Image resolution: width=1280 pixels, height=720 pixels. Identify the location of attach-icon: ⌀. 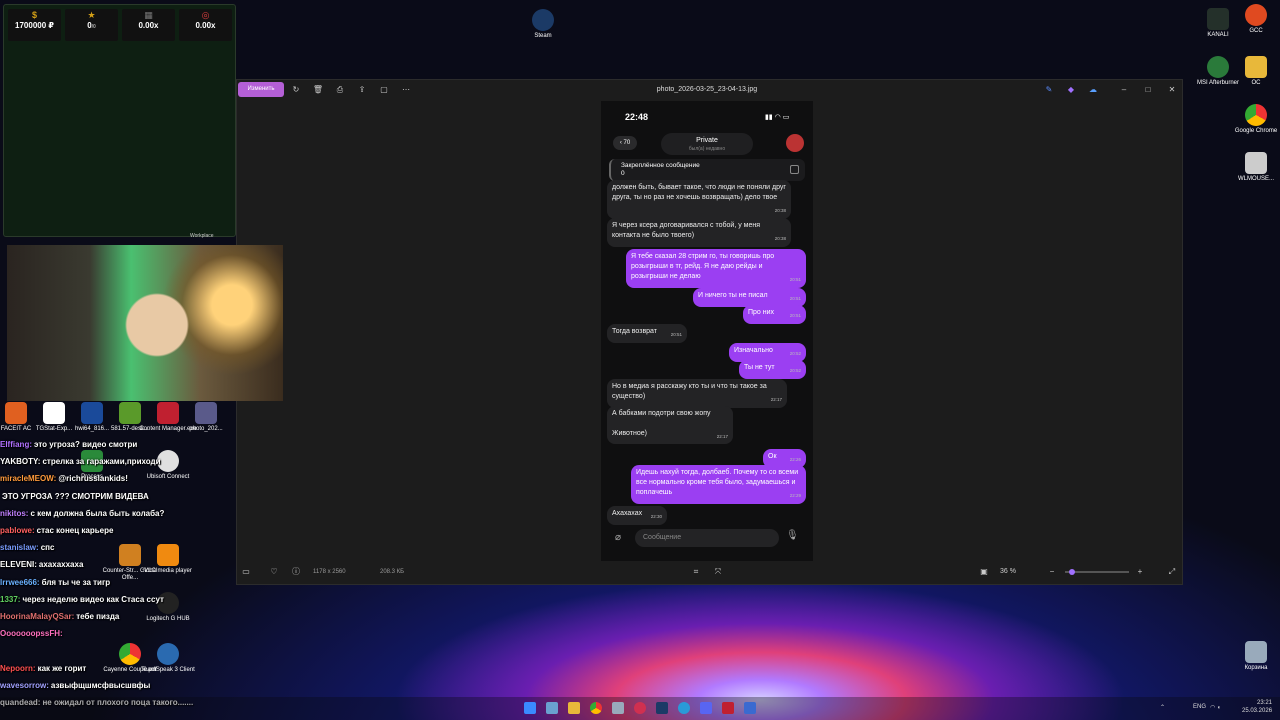
(621, 538).